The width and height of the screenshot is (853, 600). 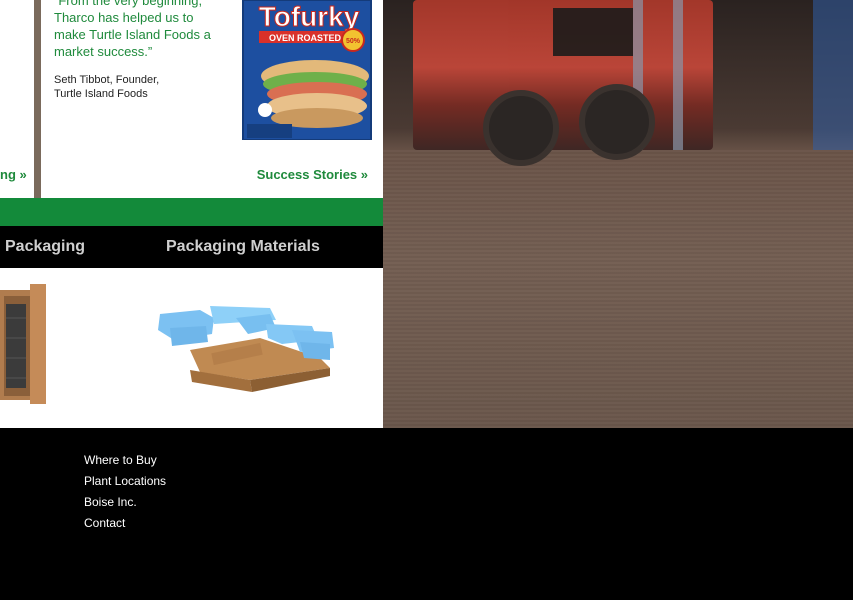 What do you see at coordinates (125, 481) in the screenshot?
I see `footer-link-plant-locations: Plant Locations` at bounding box center [125, 481].